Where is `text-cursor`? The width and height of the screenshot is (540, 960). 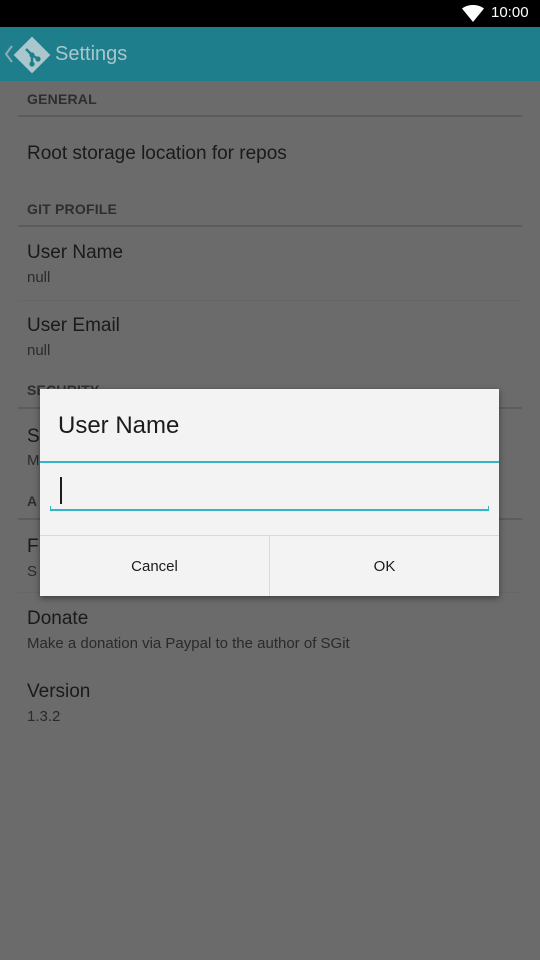 text-cursor is located at coordinates (61, 490).